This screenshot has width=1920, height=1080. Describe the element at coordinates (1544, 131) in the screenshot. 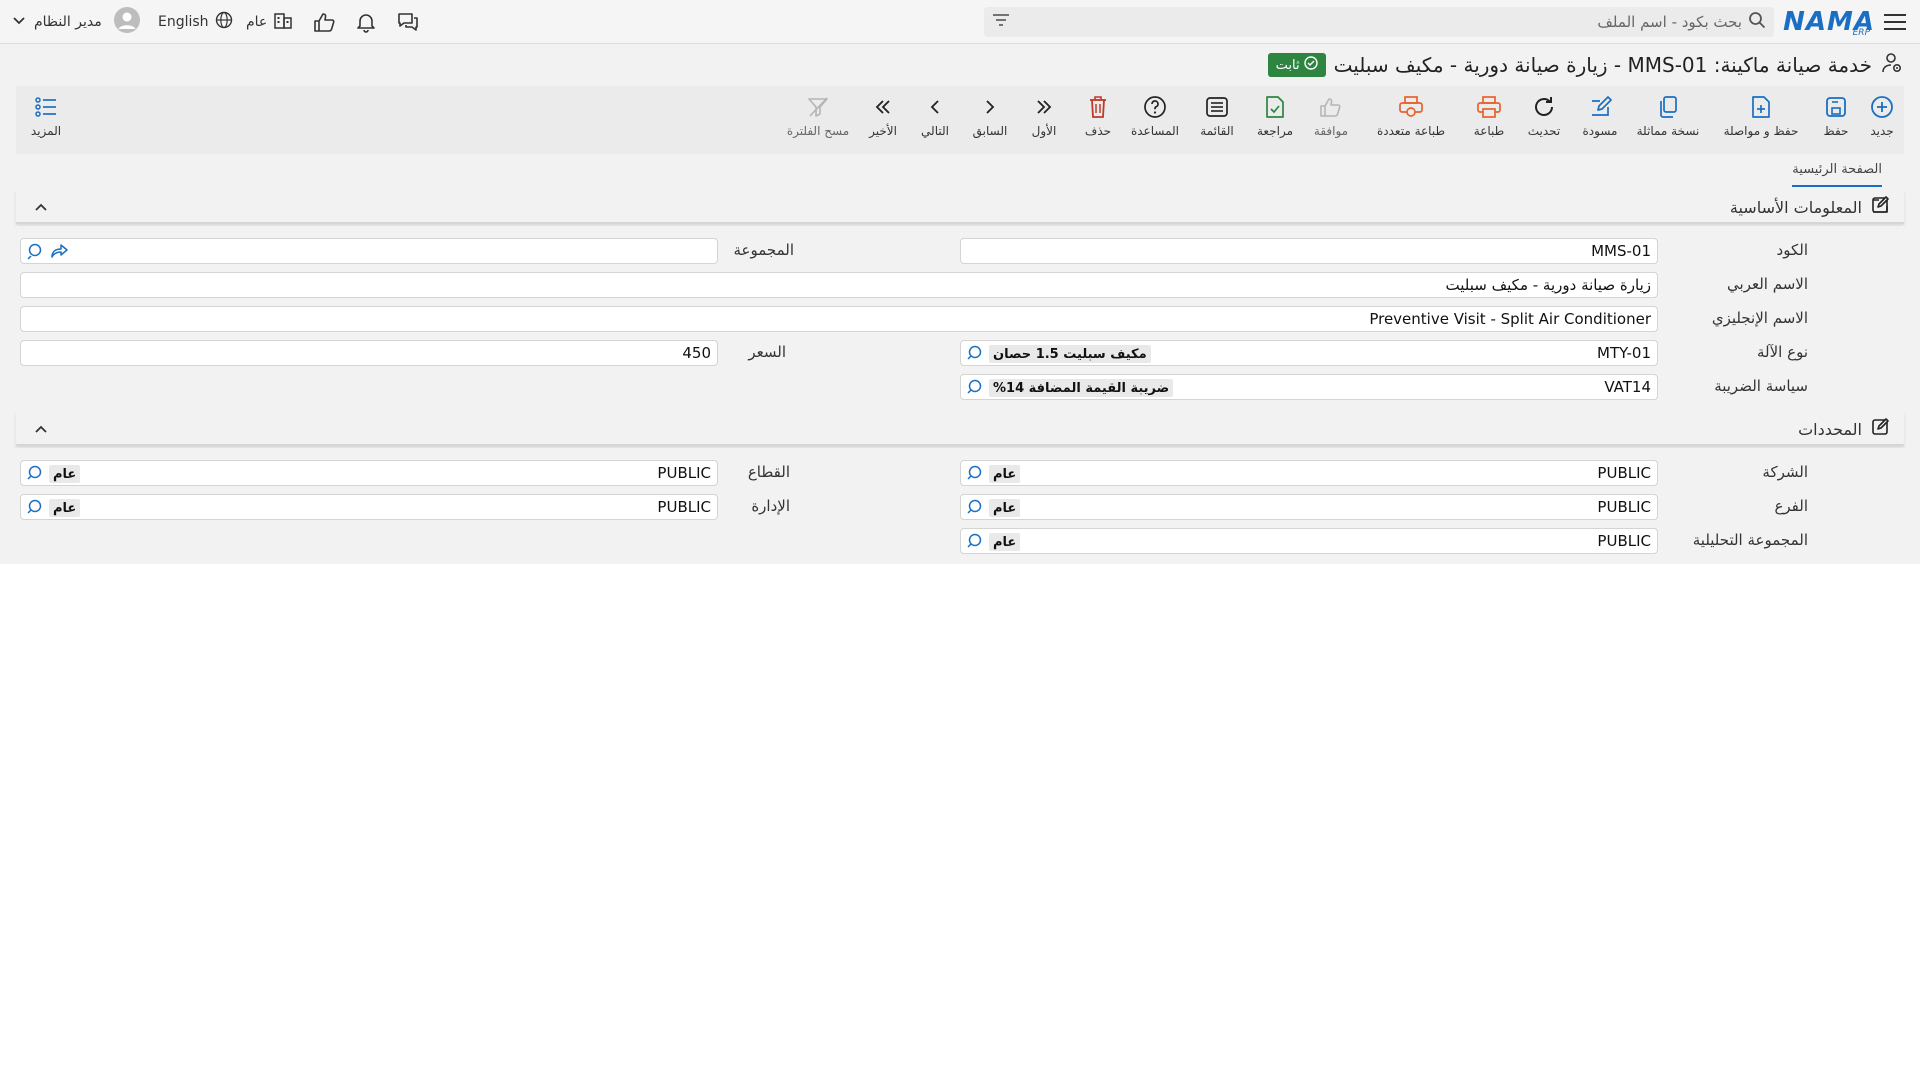

I see `refresh-label: تحديث` at that location.